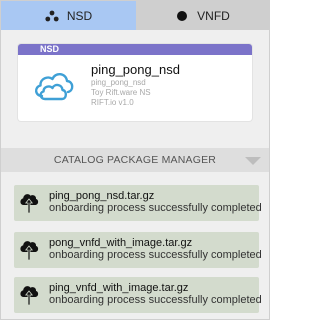 This screenshot has width=320, height=320. I want to click on filled-circle-icon, so click(182, 16).